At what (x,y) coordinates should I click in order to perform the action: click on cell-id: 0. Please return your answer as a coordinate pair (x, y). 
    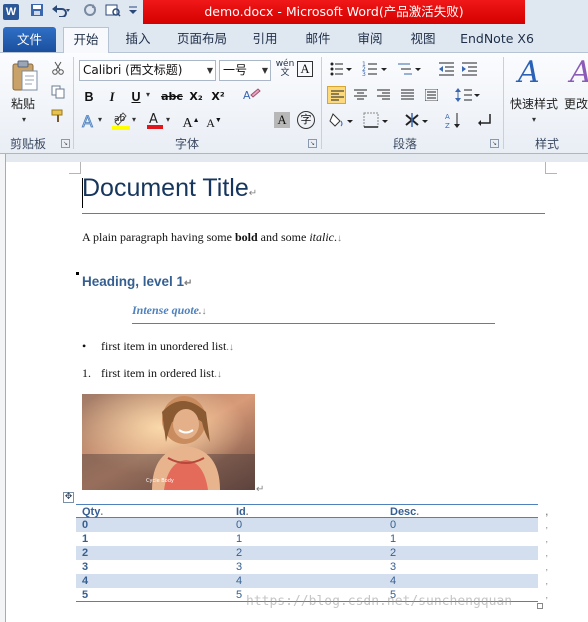
    Looking at the image, I should click on (239, 525).